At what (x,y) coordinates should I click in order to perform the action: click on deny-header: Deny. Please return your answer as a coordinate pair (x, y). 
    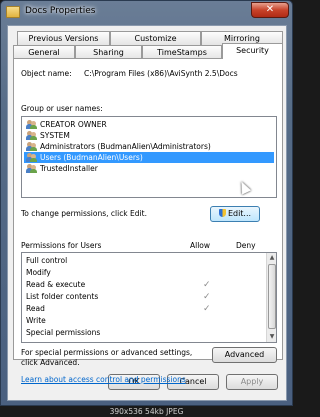
    Looking at the image, I should click on (246, 245).